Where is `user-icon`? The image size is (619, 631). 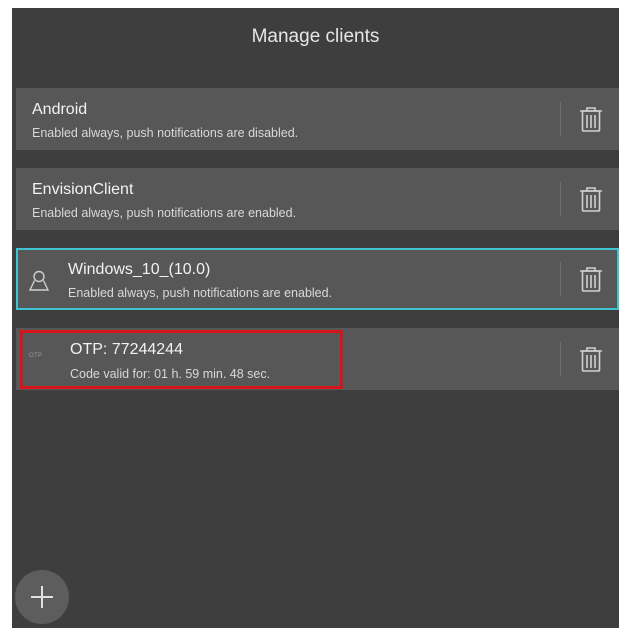 user-icon is located at coordinates (39, 280).